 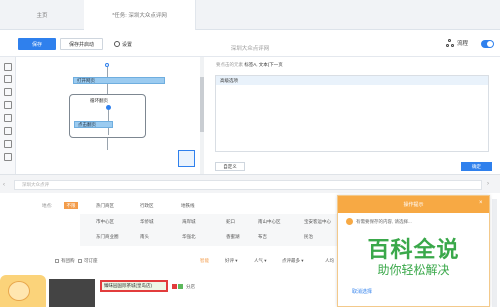 I want to click on wait-icon, so click(x=8, y=157).